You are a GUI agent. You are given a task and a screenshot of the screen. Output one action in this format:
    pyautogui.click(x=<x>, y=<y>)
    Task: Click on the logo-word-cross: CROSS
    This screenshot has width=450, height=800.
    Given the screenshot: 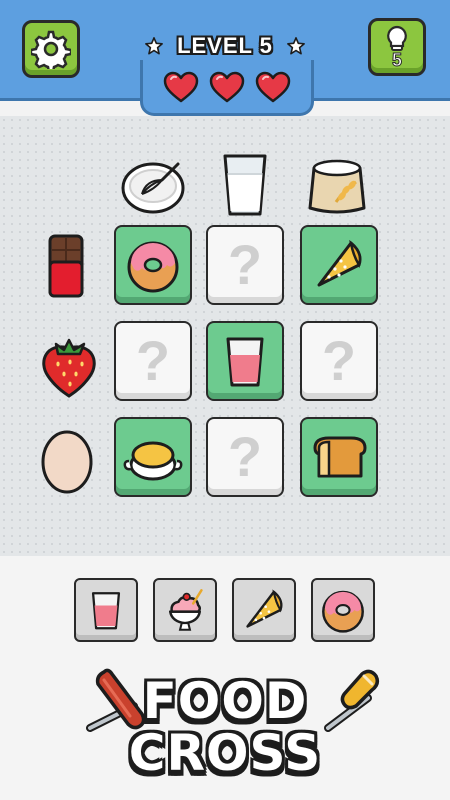 What is the action you would take?
    pyautogui.click(x=225, y=753)
    